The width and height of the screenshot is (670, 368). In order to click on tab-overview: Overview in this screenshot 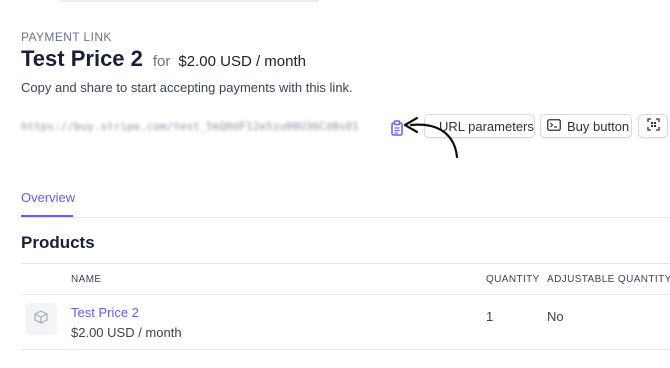, I will do `click(48, 197)`.